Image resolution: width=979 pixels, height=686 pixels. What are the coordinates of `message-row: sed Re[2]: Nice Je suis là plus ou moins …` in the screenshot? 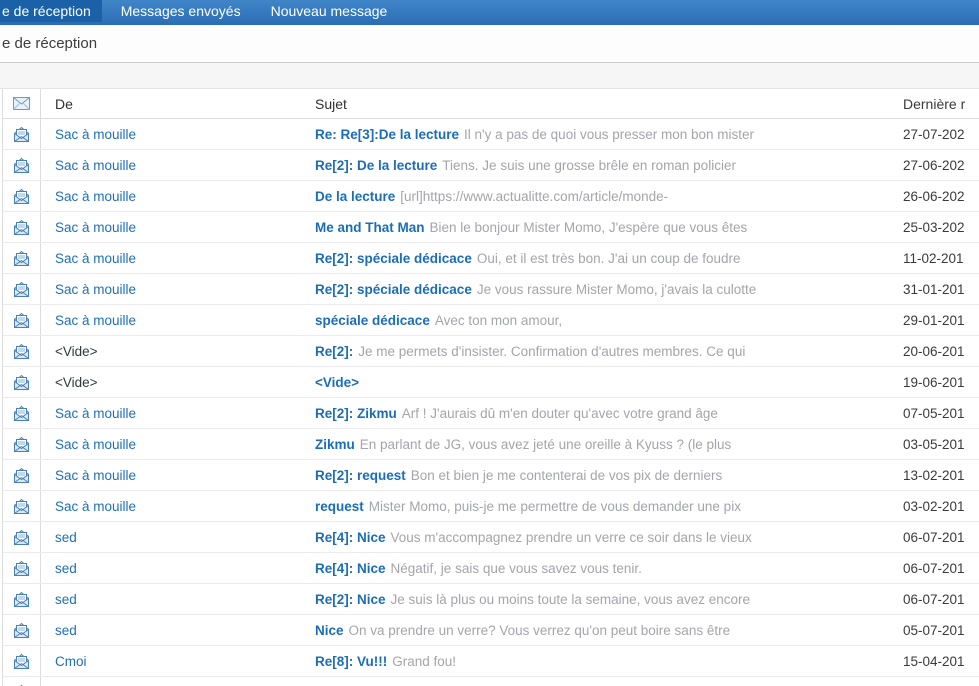 It's located at (491, 599).